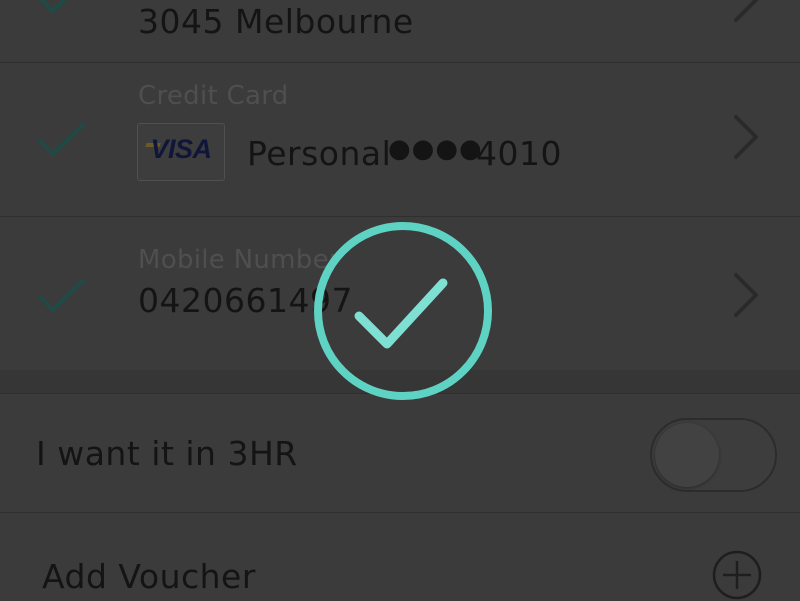 The width and height of the screenshot is (800, 601). What do you see at coordinates (403, 311) in the screenshot?
I see `check-circle-icon` at bounding box center [403, 311].